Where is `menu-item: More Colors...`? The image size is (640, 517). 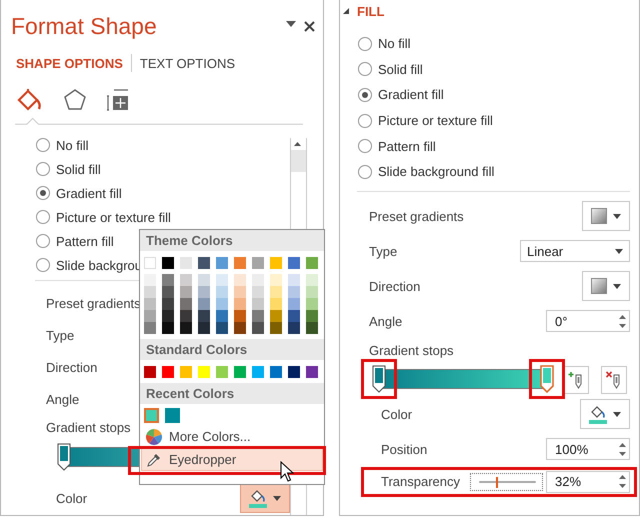 menu-item: More Colors... is located at coordinates (232, 436).